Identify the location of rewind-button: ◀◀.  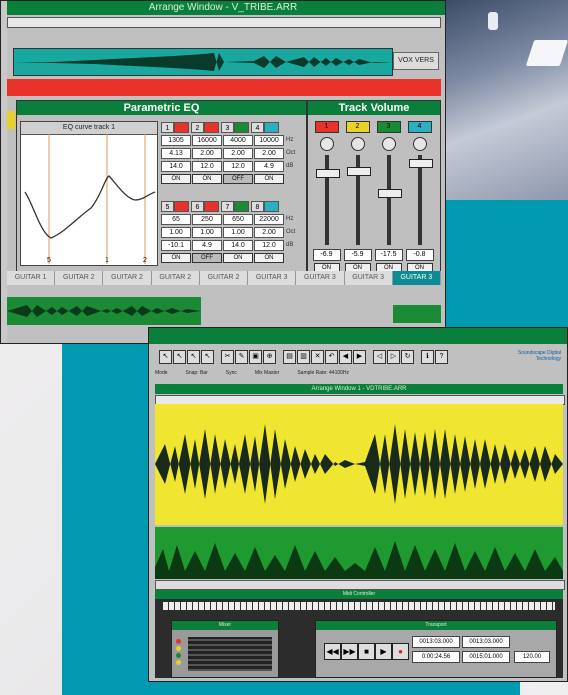
(332, 651).